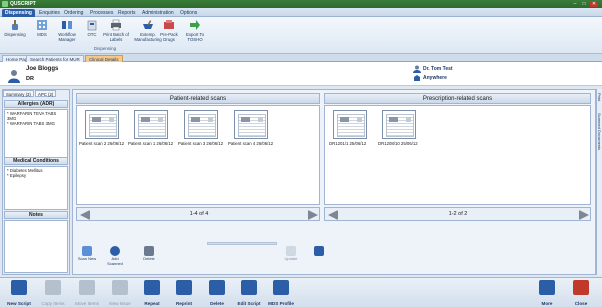 The height and width of the screenshot is (307, 602). I want to click on new-issue-icon, so click(120, 287).